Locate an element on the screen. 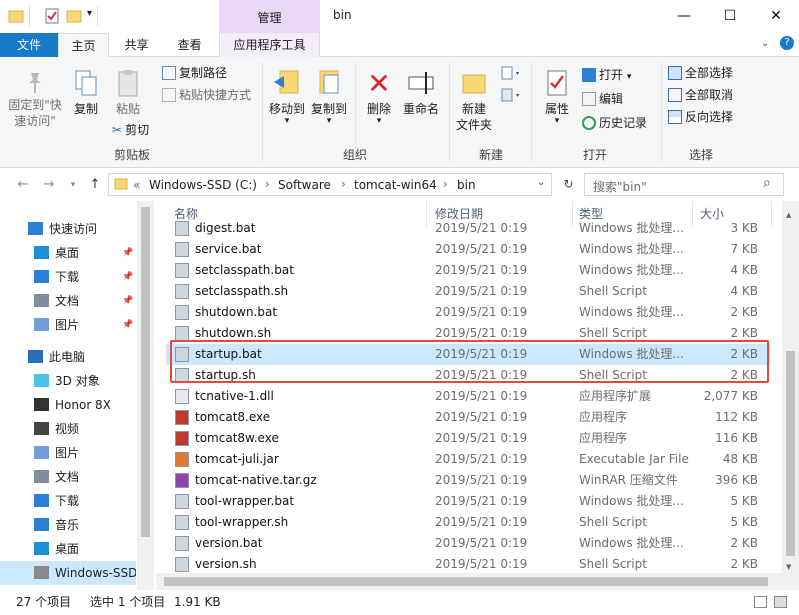  nav-item-quick-1: 下载 📌 is located at coordinates (68, 277).